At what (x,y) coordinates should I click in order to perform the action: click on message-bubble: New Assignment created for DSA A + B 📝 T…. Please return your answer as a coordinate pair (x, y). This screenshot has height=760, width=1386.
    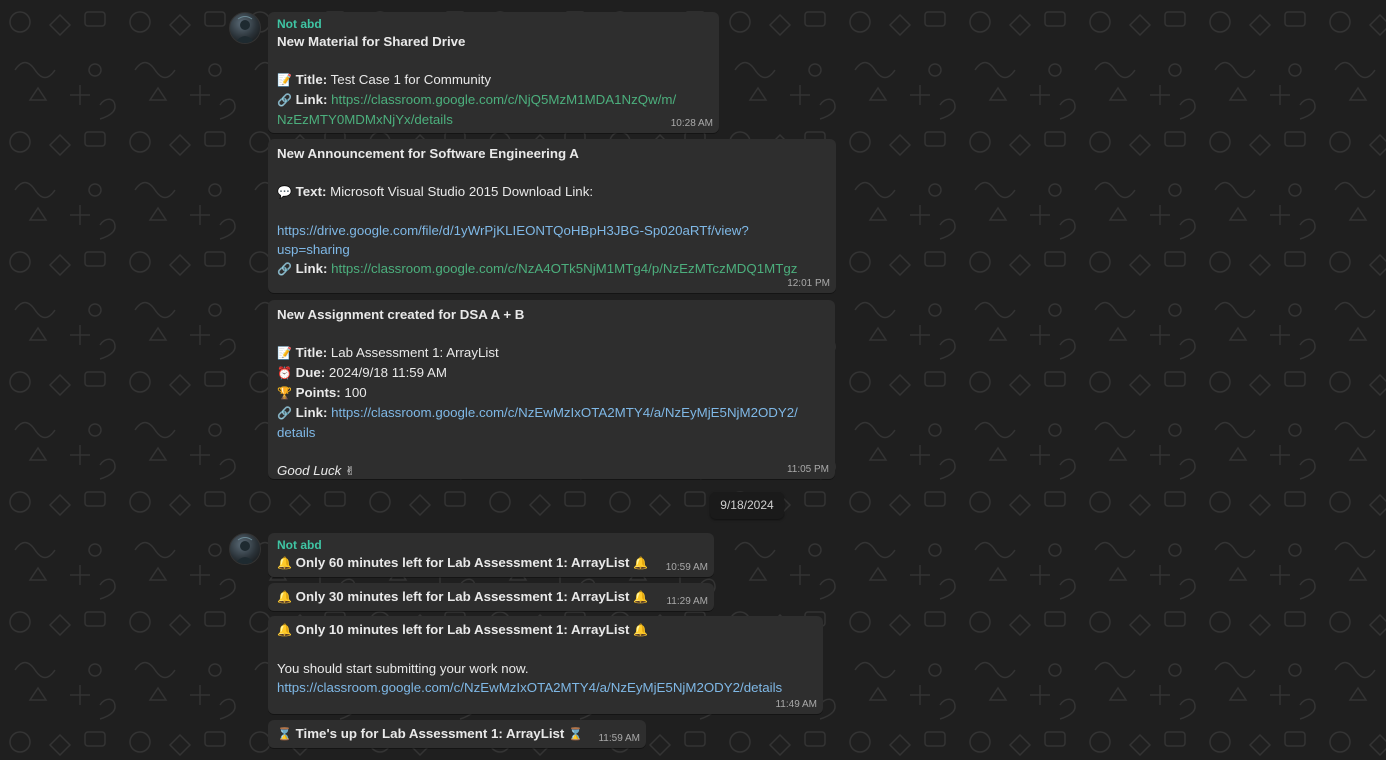
    Looking at the image, I should click on (551, 389).